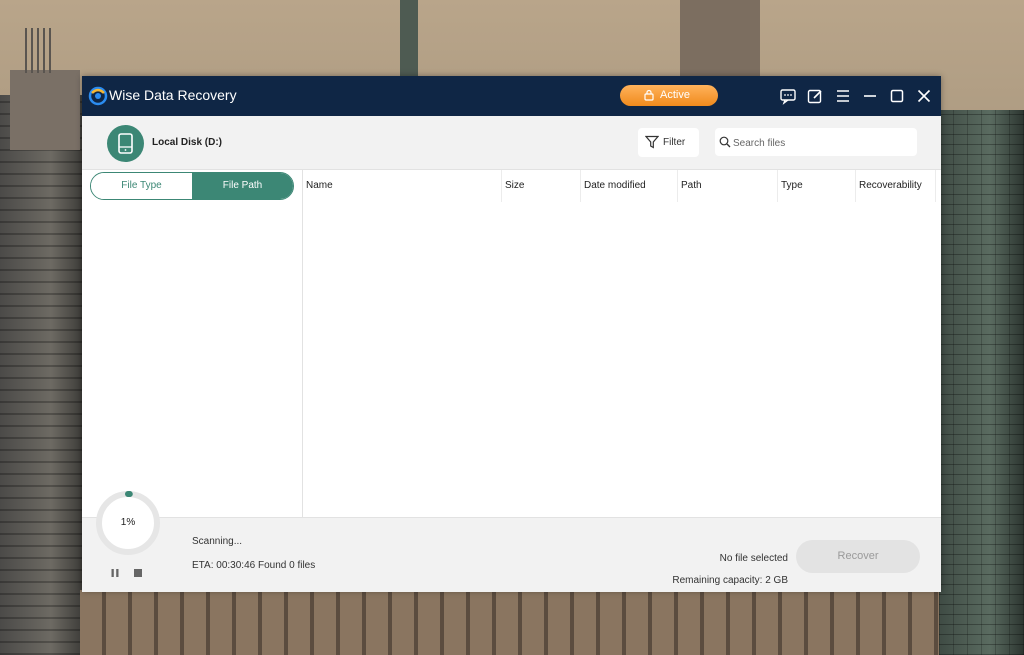  I want to click on stop-icon, so click(138, 573).